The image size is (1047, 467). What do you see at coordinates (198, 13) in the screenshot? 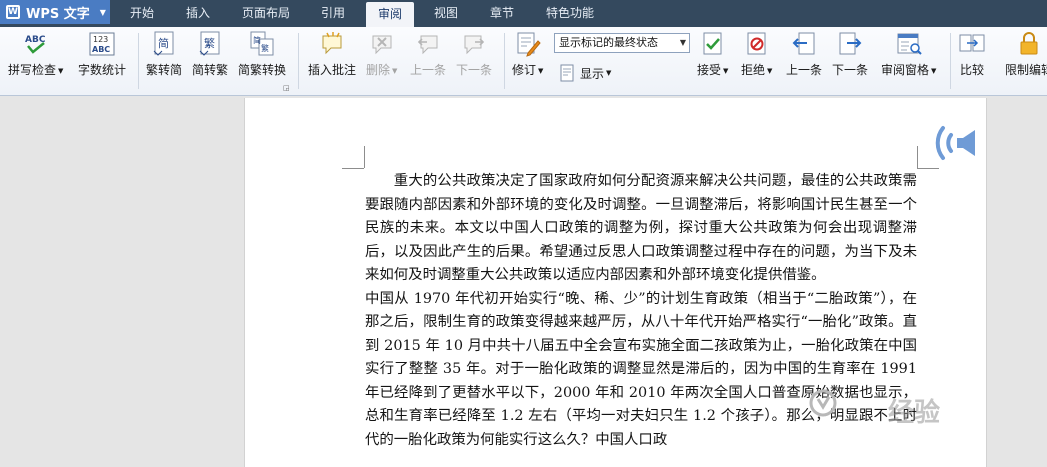
I see `tab-insert: 插入` at bounding box center [198, 13].